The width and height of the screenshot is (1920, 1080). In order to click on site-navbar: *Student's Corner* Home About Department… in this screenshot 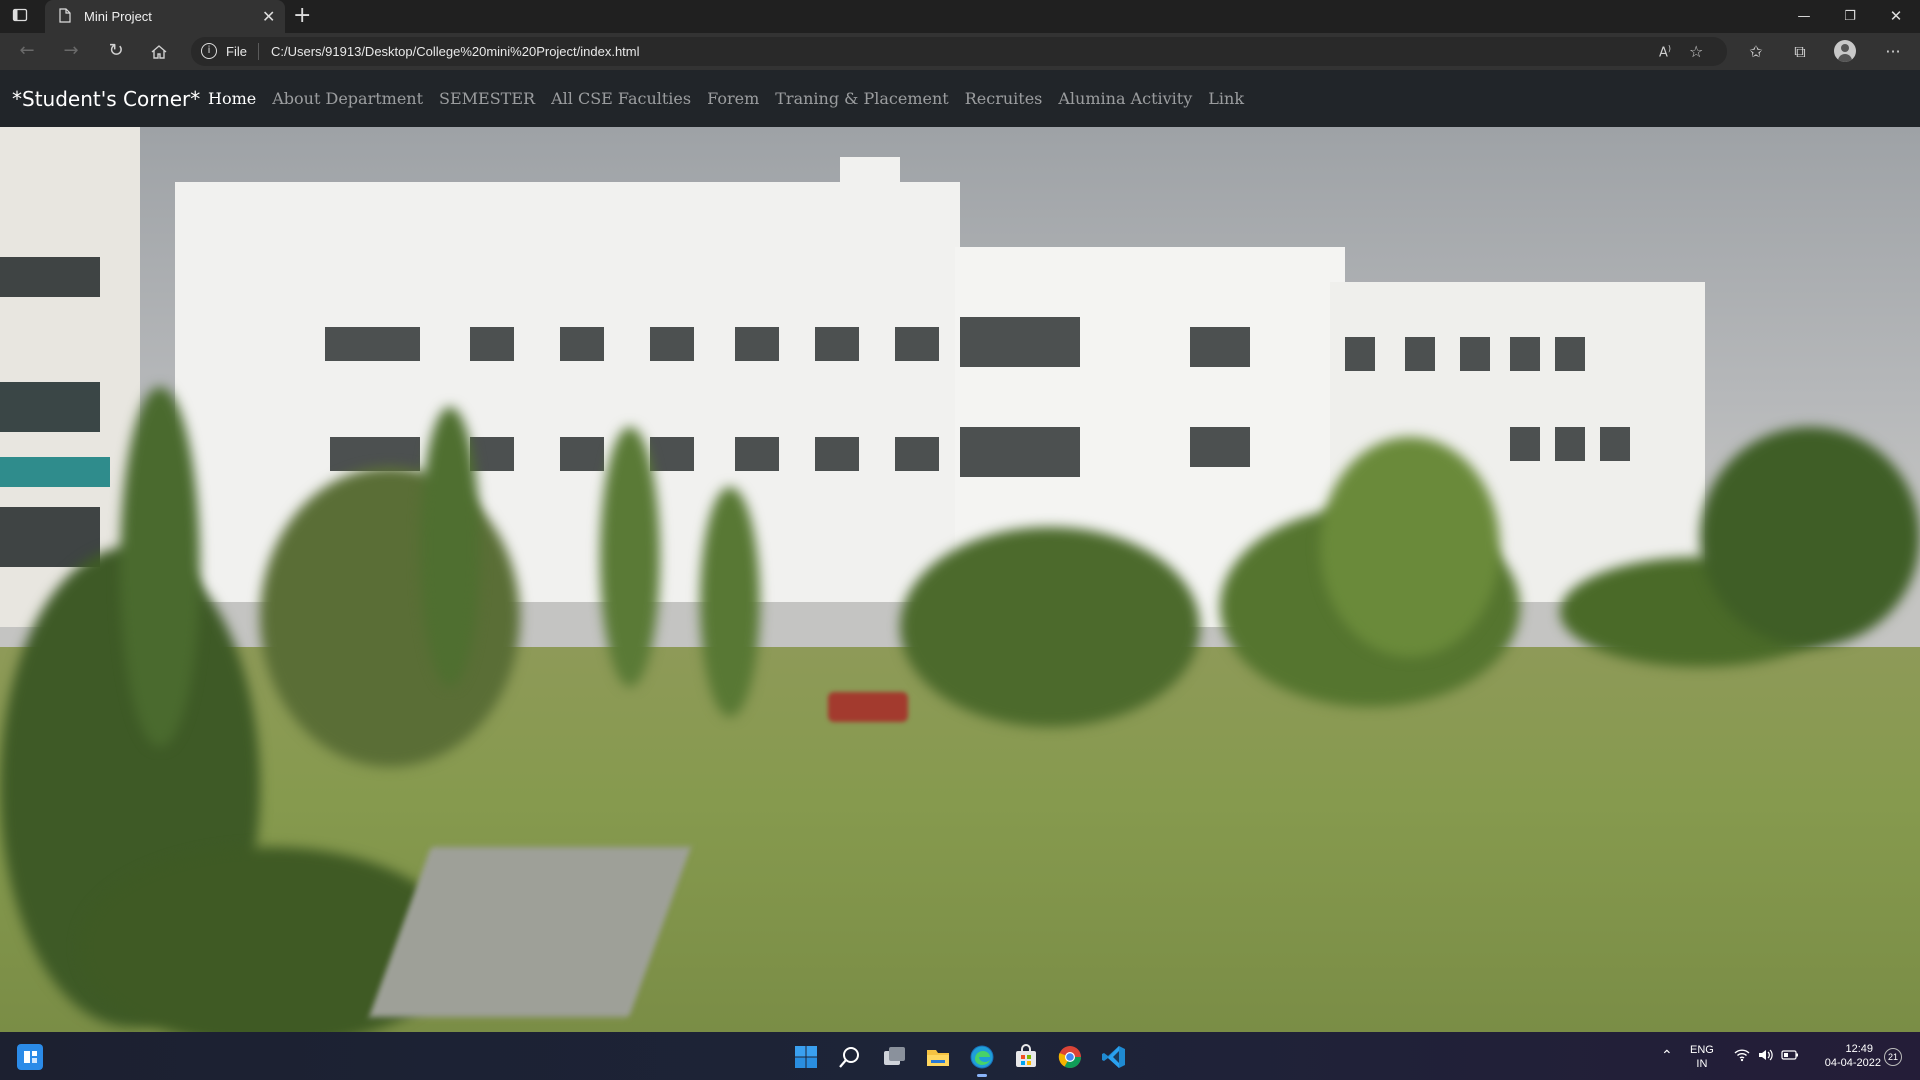, I will do `click(960, 98)`.